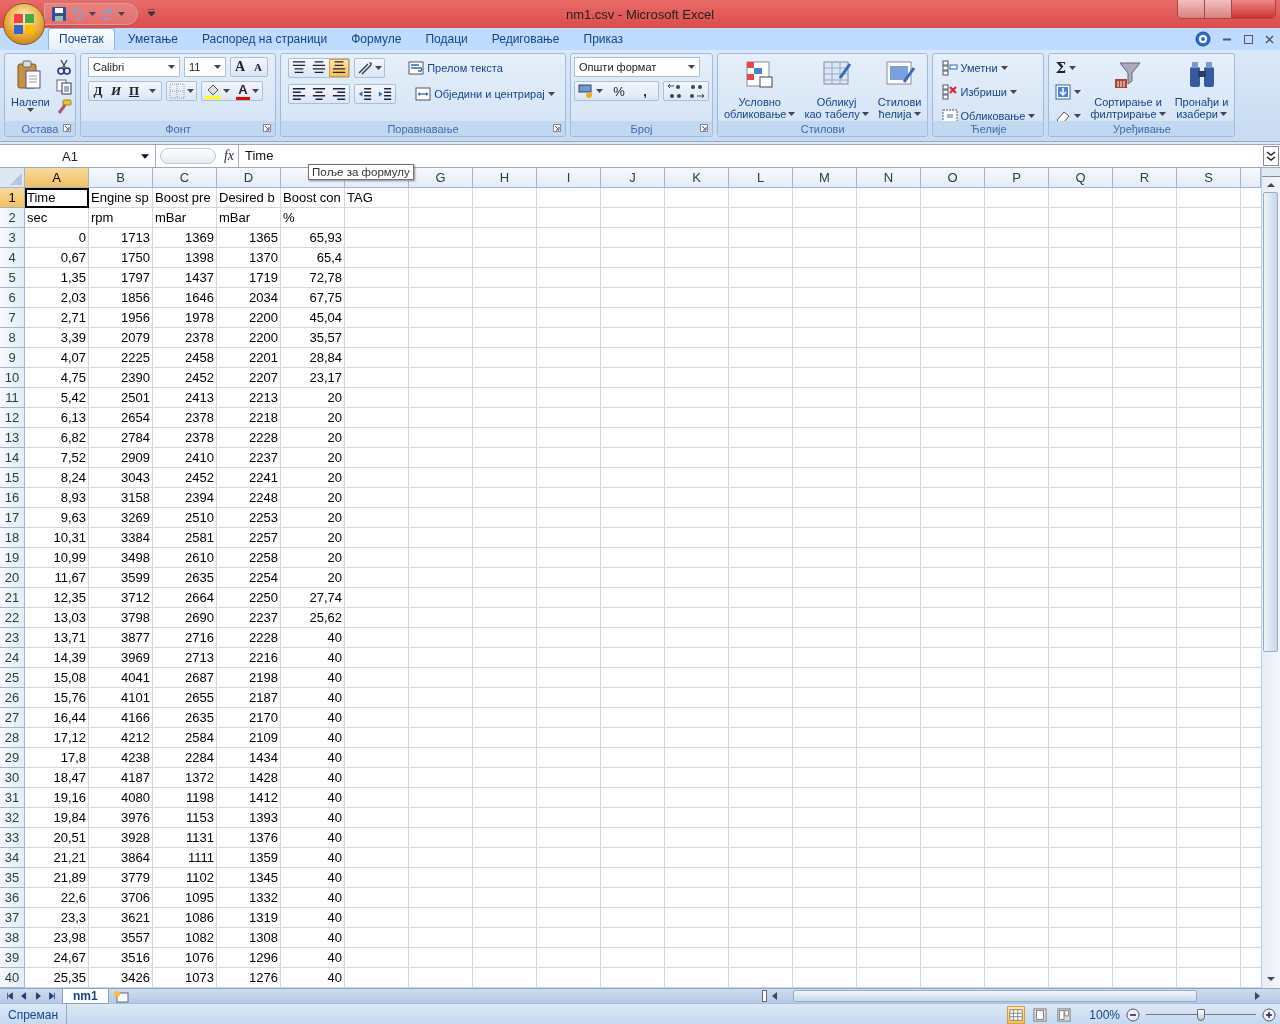  I want to click on group-title: Уређивање, so click(1142, 128).